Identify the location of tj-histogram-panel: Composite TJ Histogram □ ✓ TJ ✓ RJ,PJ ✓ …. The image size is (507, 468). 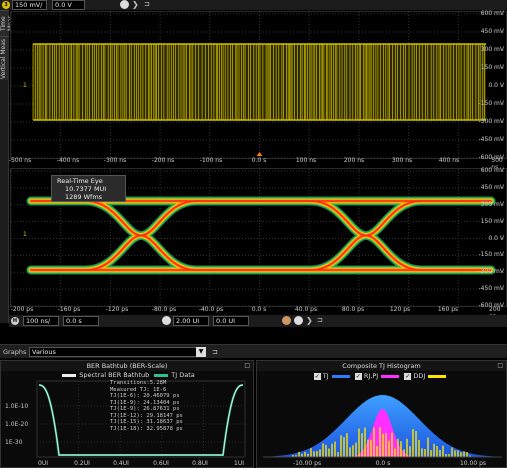
(381, 414).